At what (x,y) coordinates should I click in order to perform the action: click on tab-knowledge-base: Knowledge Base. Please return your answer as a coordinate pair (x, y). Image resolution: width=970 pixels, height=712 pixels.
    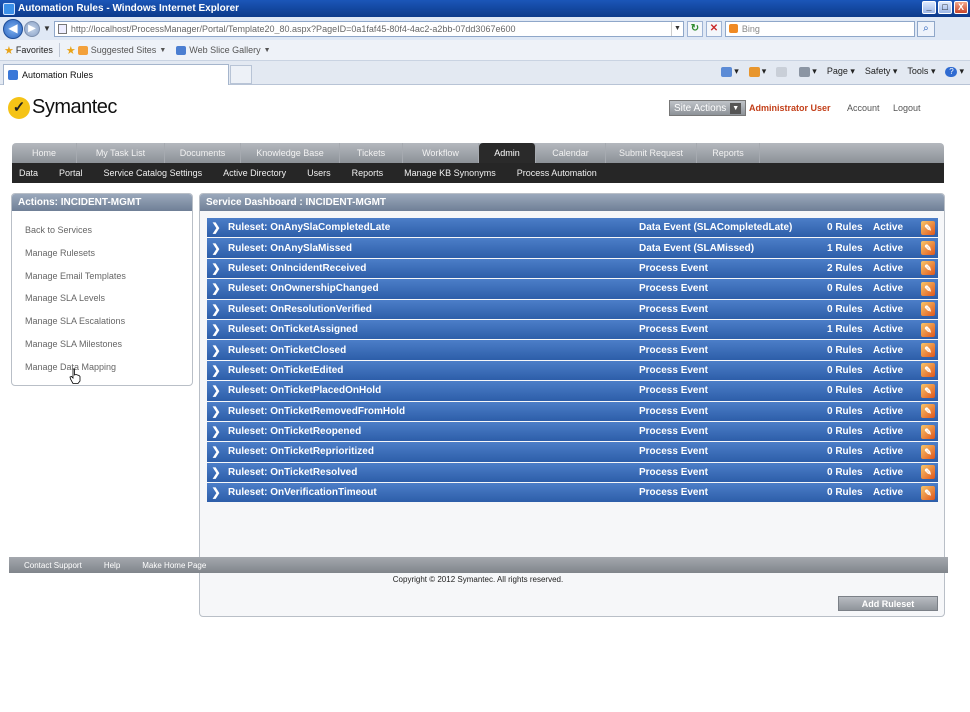
    Looking at the image, I should click on (290, 153).